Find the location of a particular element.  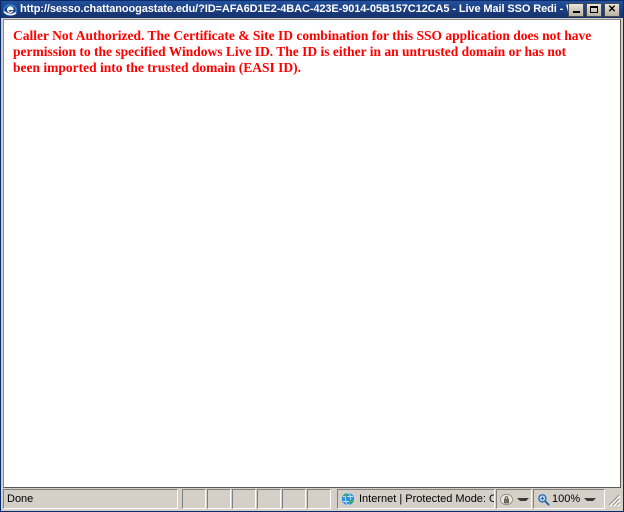

status-text-panel: Done is located at coordinates (90, 499).